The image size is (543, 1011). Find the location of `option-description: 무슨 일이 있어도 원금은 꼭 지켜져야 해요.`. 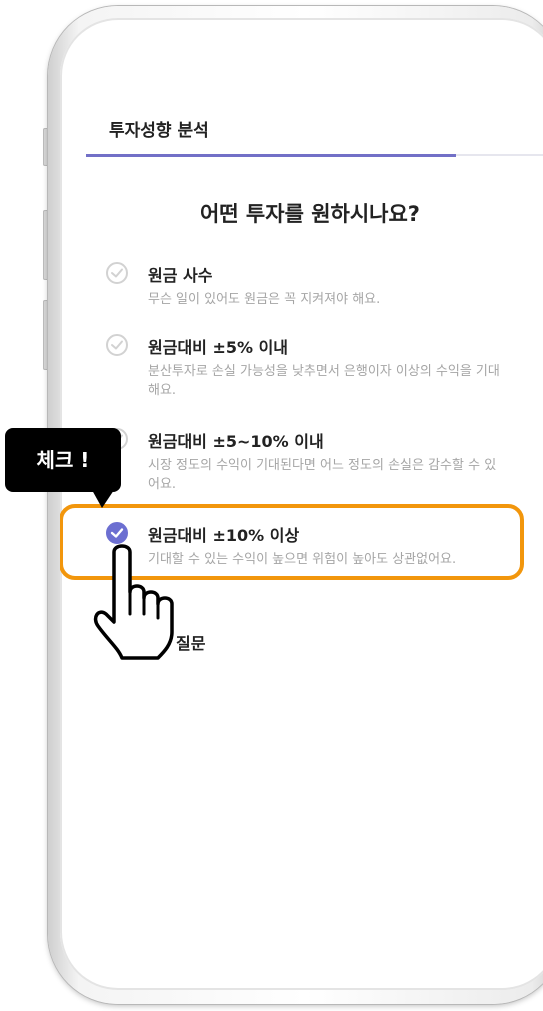

option-description: 무슨 일이 있어도 원금은 꼭 지켜져야 해요. is located at coordinates (264, 299).